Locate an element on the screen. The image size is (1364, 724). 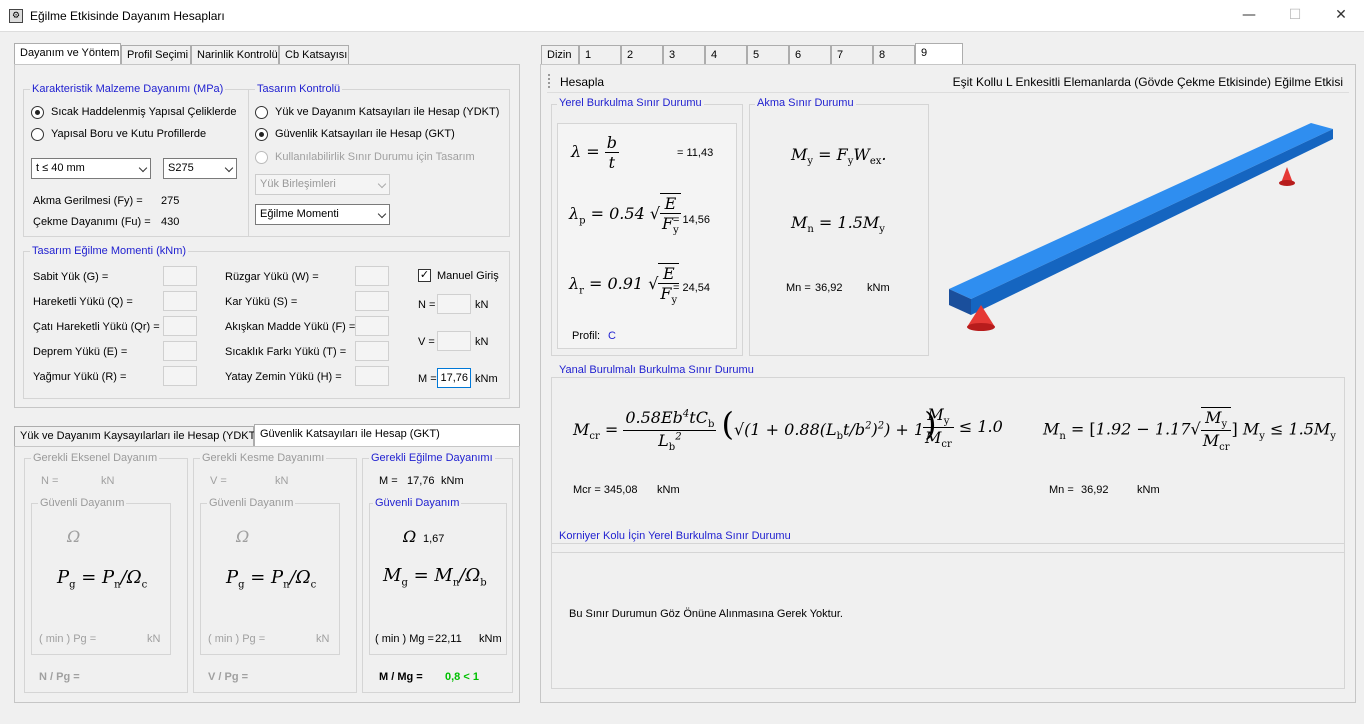
ltb-mn-label: Mn = is located at coordinates (1061, 490).